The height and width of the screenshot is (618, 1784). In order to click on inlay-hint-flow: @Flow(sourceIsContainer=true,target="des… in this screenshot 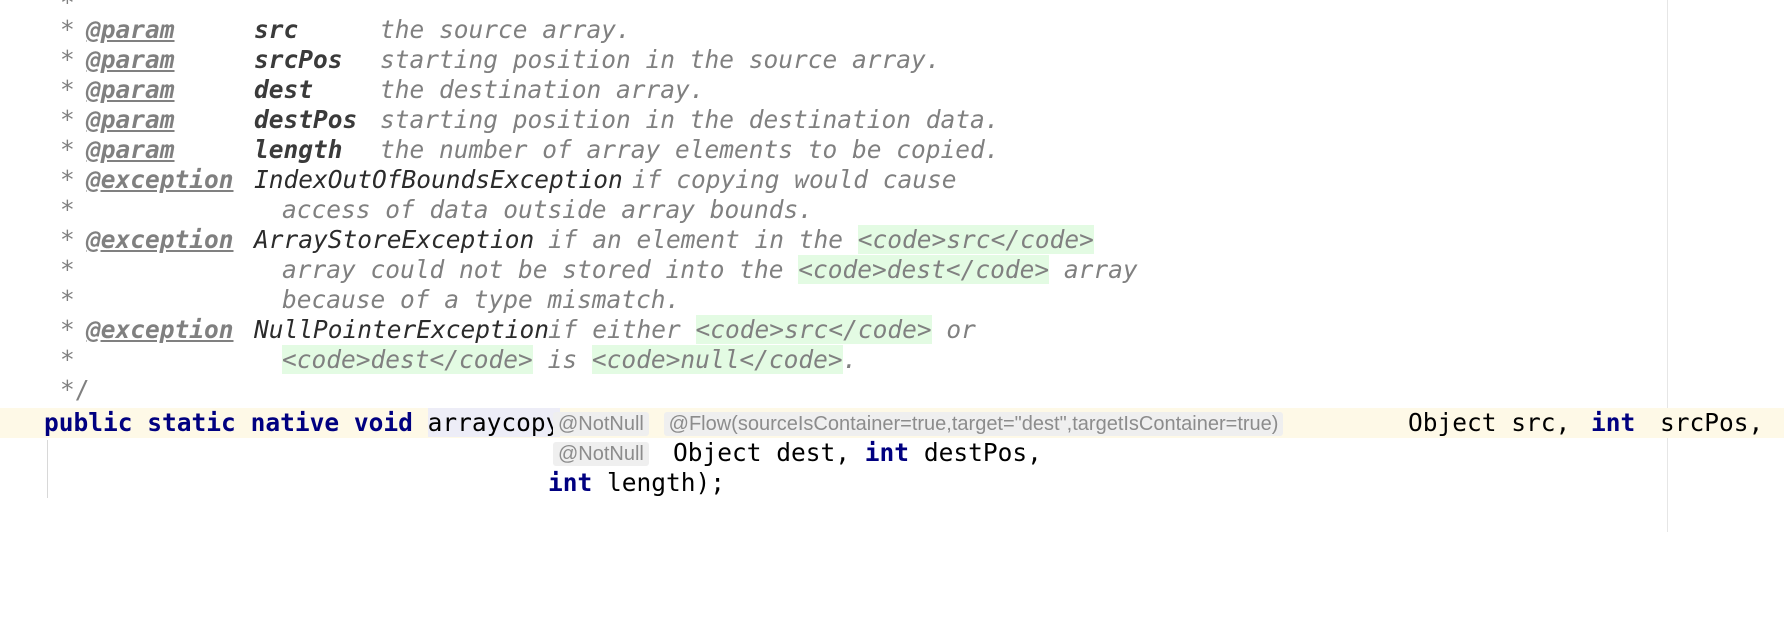, I will do `click(973, 424)`.